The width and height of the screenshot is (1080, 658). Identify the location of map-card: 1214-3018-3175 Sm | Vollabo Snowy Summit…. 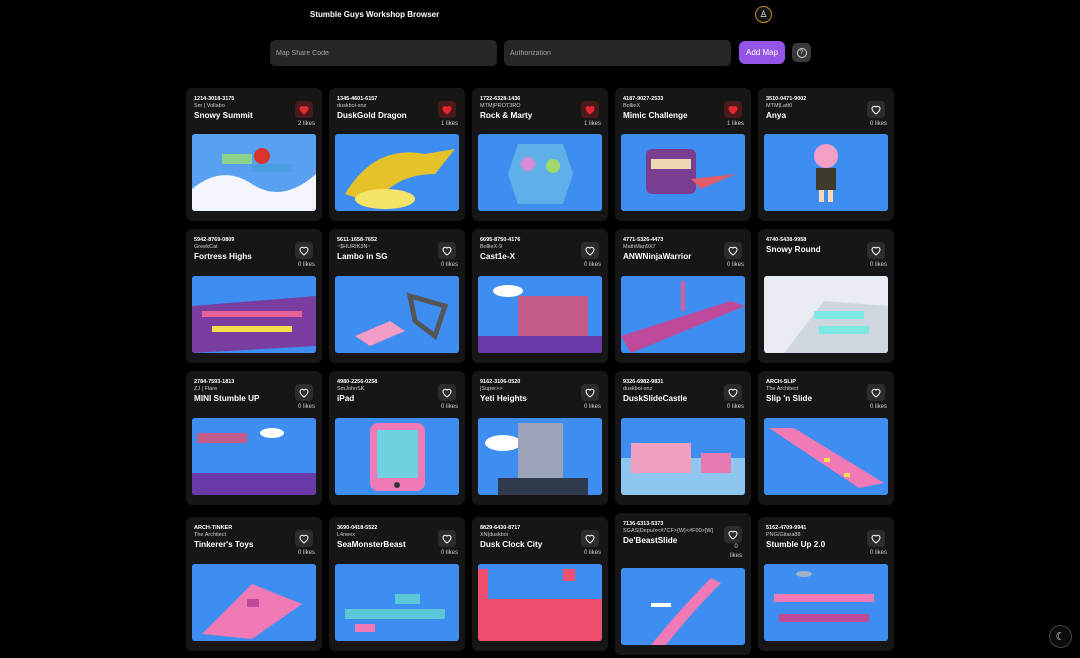
(254, 154).